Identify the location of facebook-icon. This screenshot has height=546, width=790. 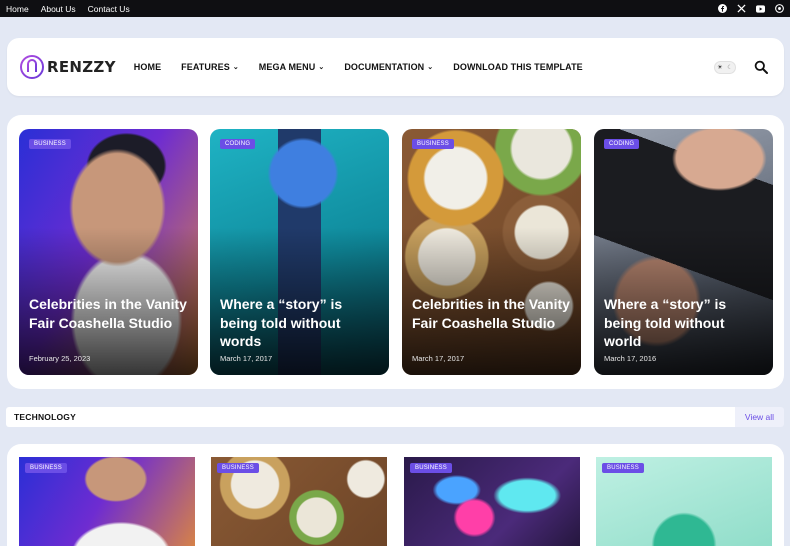
(722, 8).